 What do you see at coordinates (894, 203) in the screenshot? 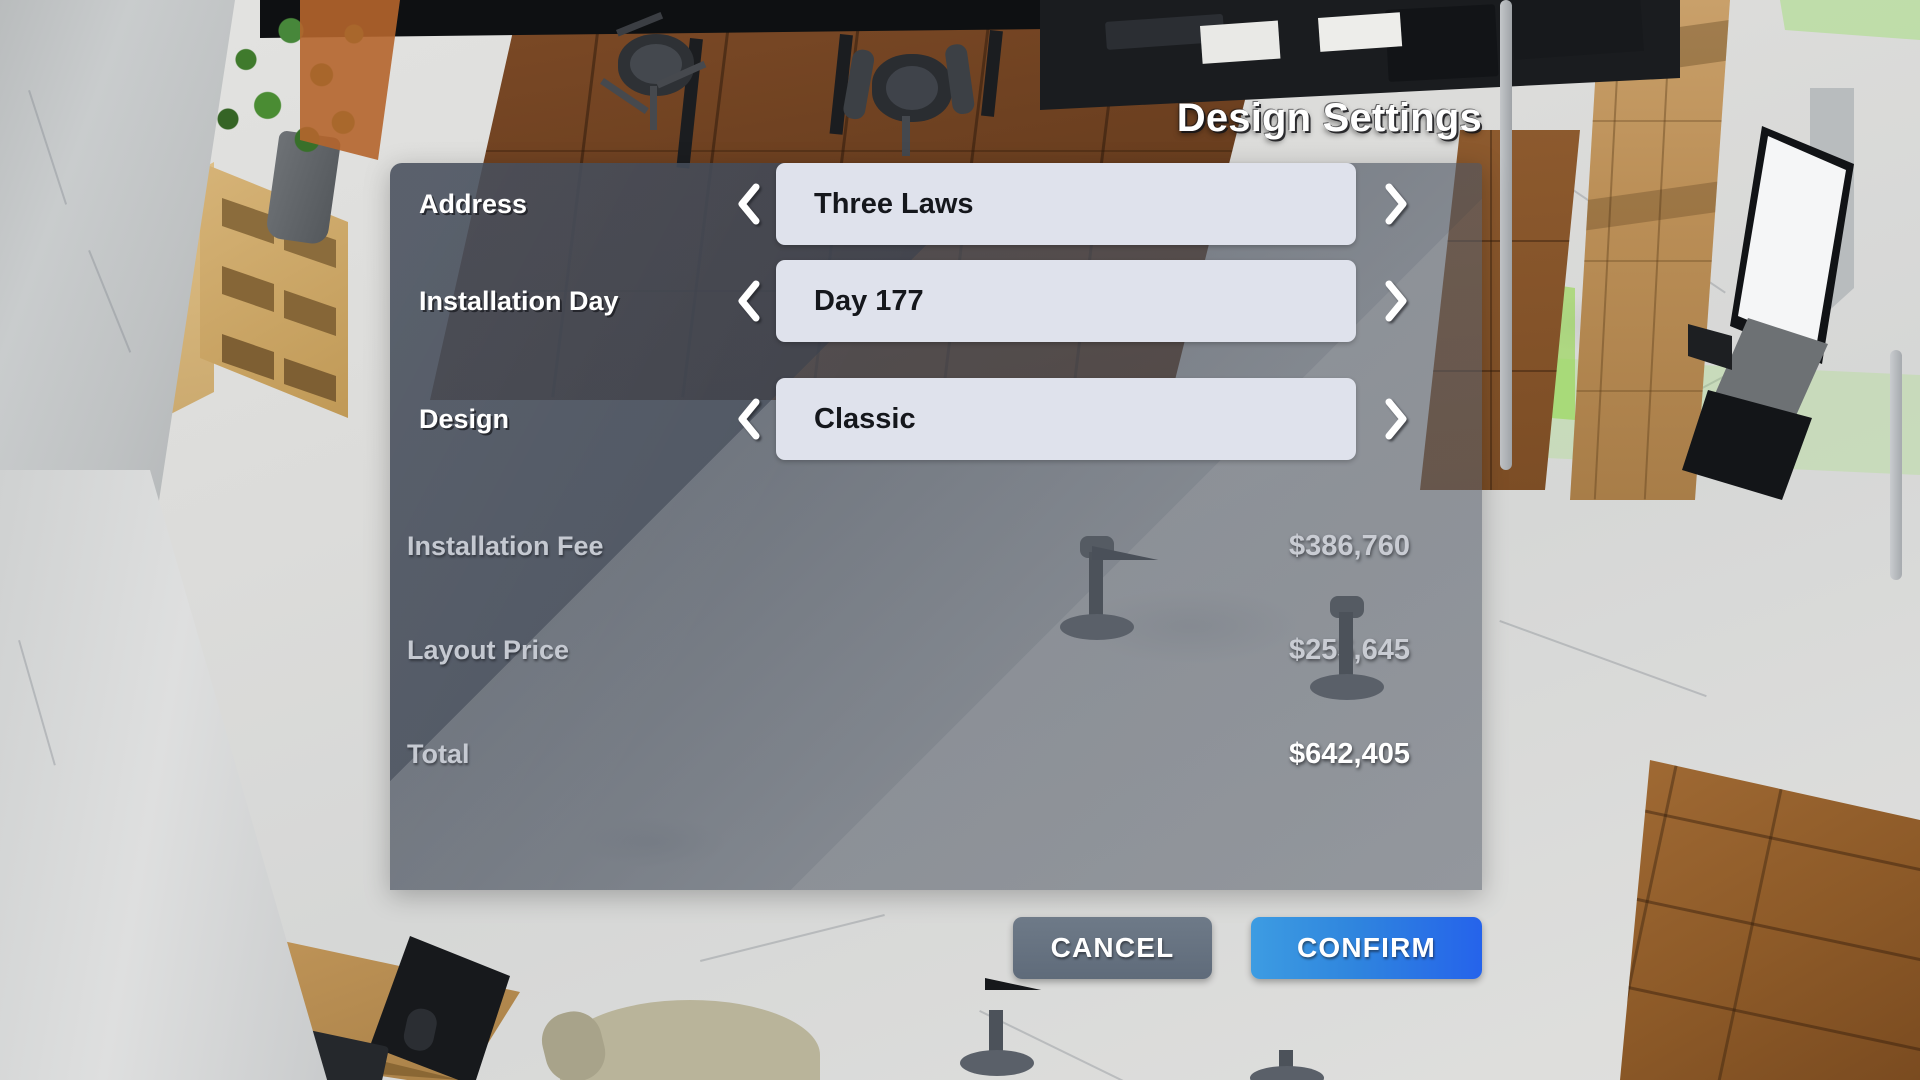
I see `setting-value-text: Three Laws` at bounding box center [894, 203].